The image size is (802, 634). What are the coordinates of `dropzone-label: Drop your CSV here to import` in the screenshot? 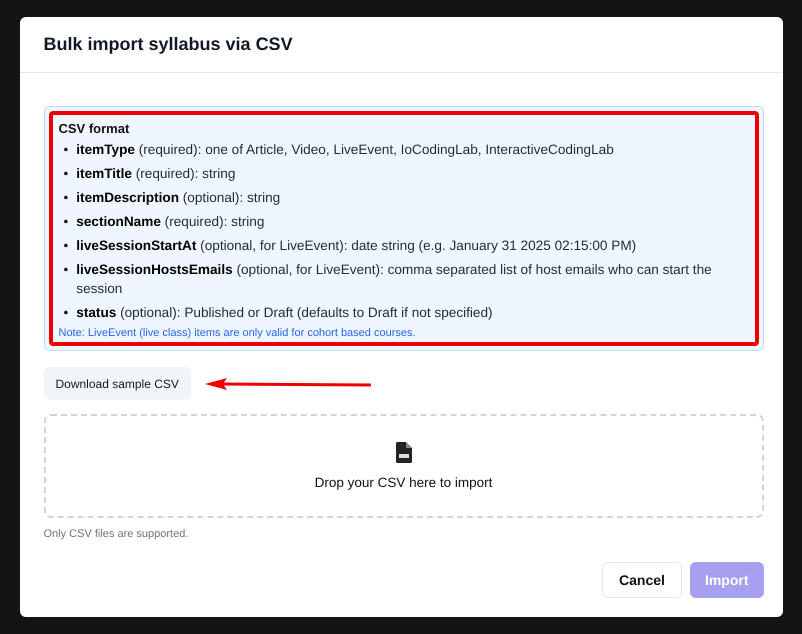 It's located at (403, 482).